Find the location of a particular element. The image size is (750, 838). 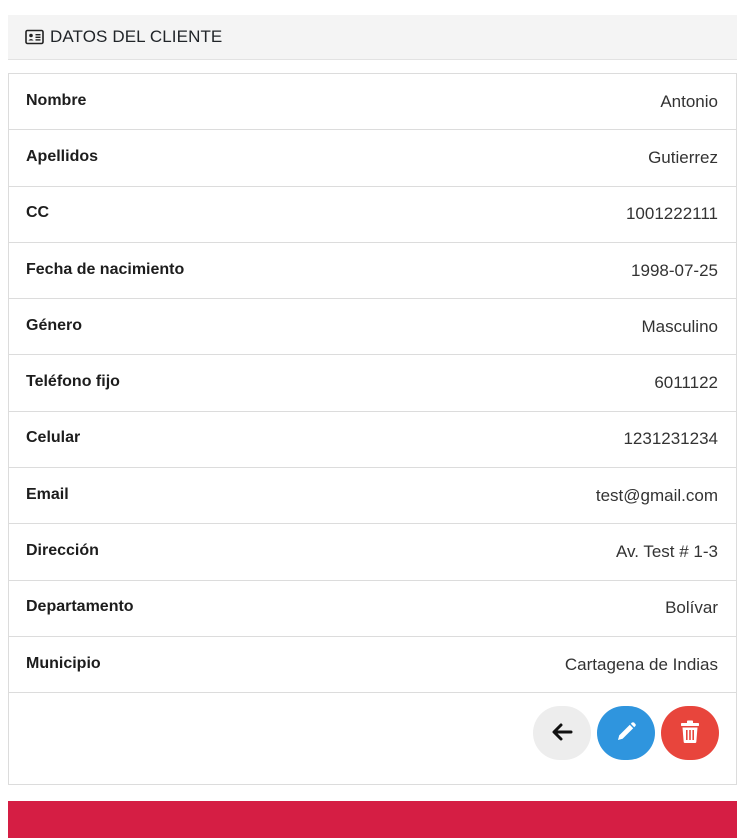

arrow-left-icon is located at coordinates (562, 733).